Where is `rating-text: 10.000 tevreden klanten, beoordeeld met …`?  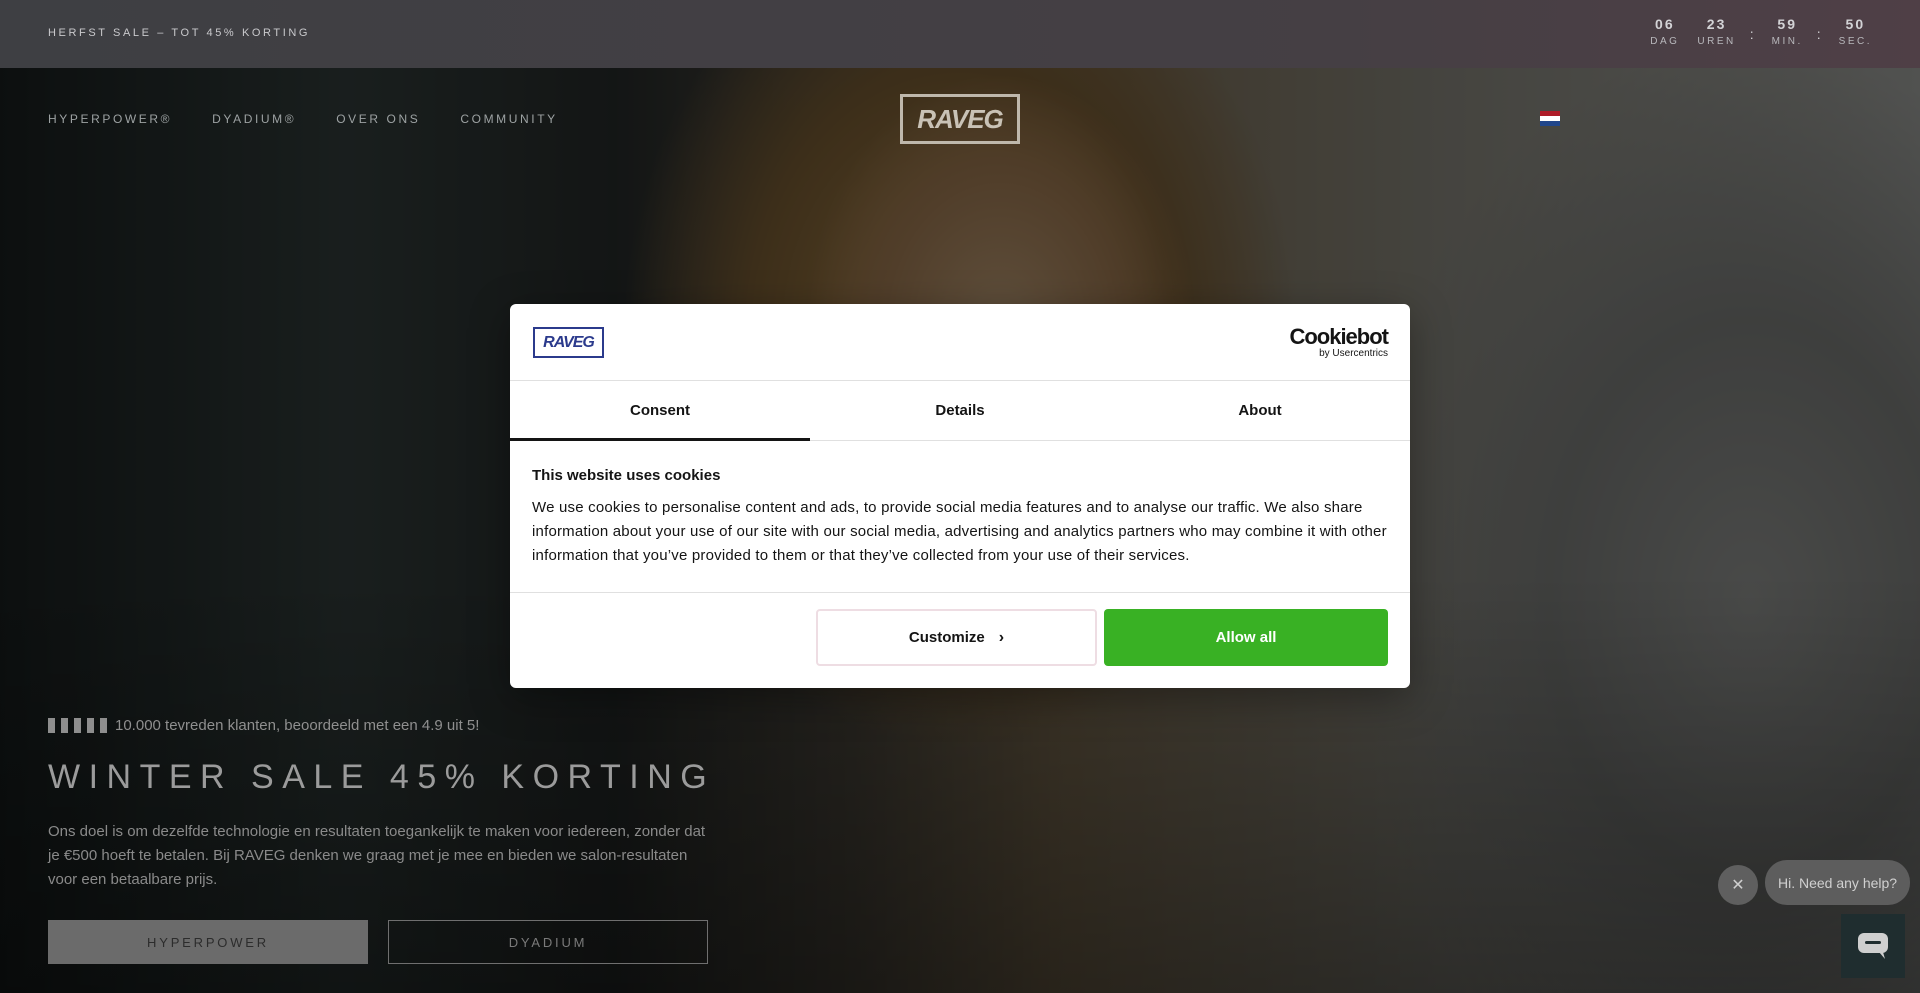 rating-text: 10.000 tevreden klanten, beoordeeld met … is located at coordinates (297, 725).